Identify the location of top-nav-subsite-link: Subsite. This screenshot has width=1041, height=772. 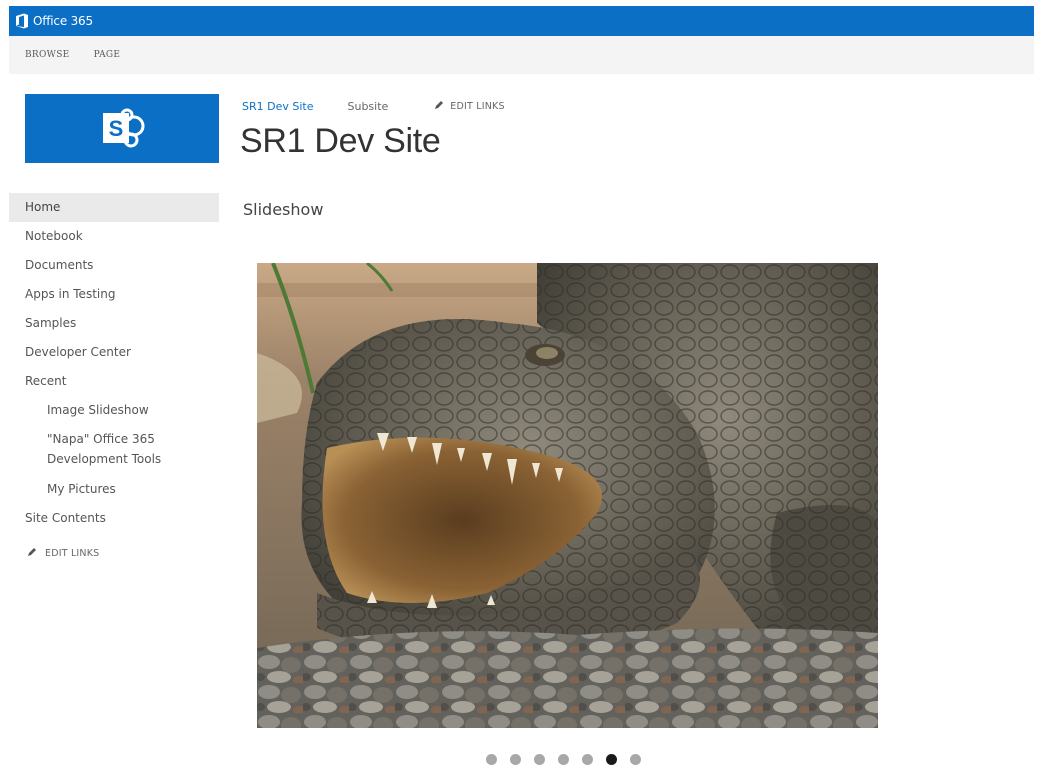
(367, 106).